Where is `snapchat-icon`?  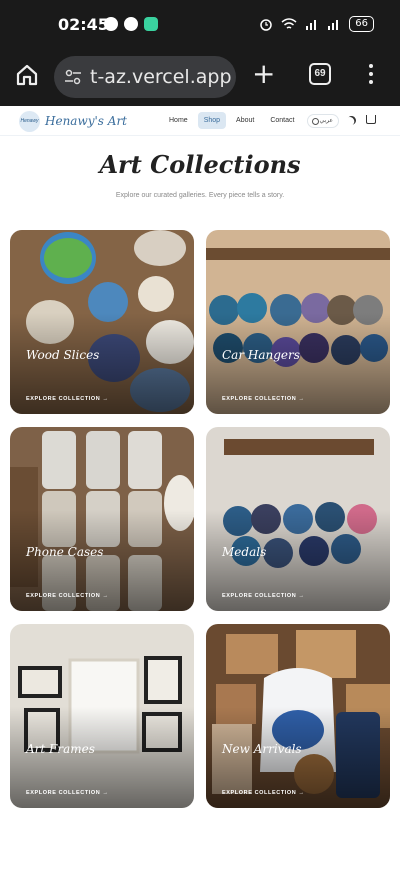
snapchat-icon is located at coordinates (111, 24).